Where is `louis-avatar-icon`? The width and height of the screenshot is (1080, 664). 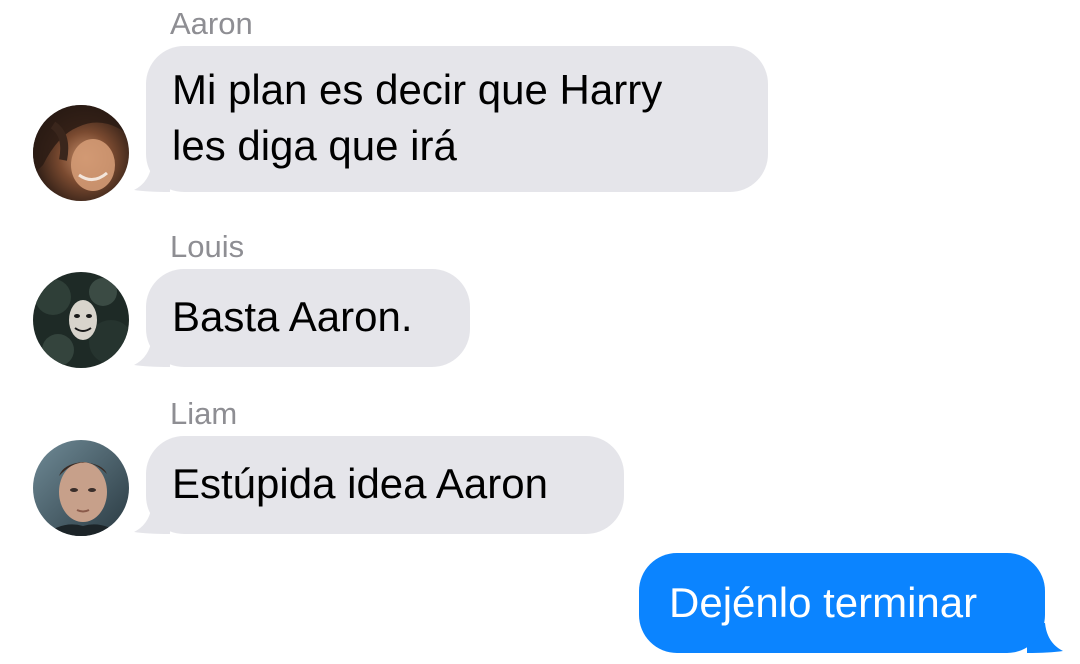 louis-avatar-icon is located at coordinates (81, 320).